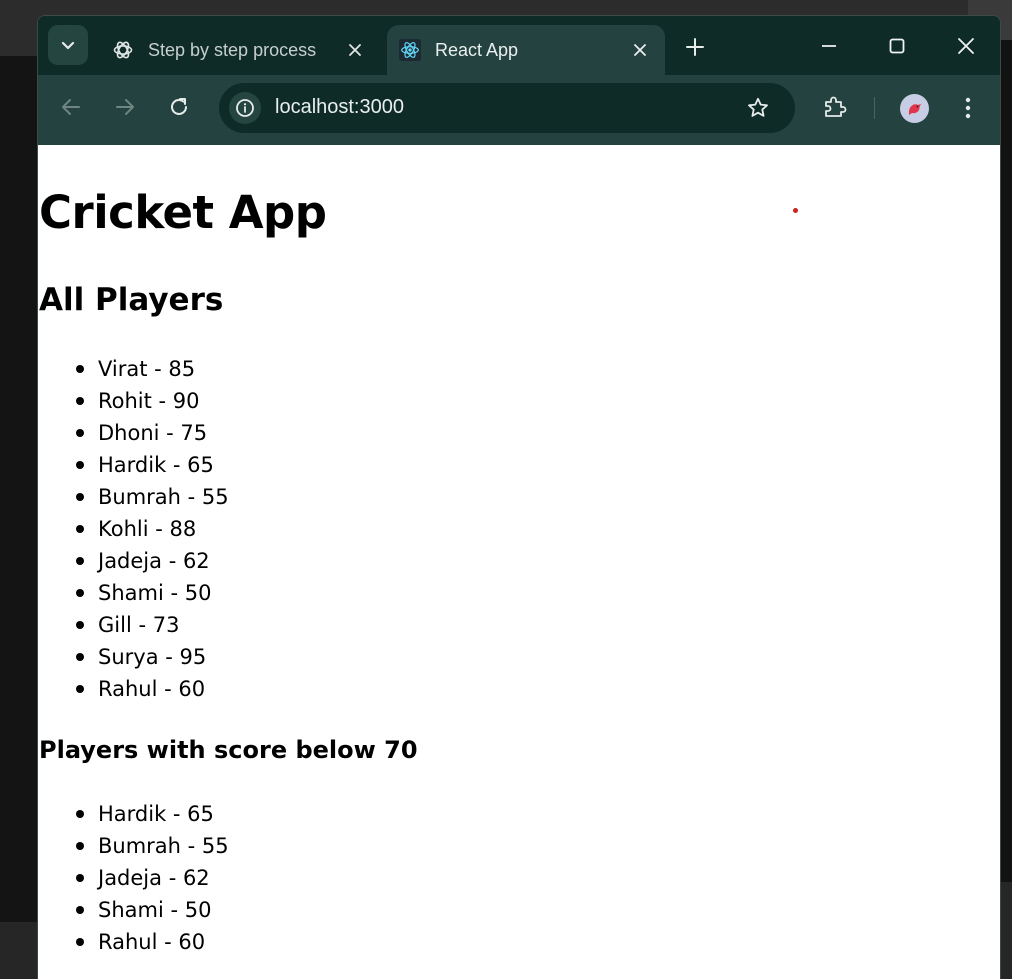 This screenshot has width=1012, height=979. Describe the element at coordinates (123, 50) in the screenshot. I see `openai-icon` at that location.